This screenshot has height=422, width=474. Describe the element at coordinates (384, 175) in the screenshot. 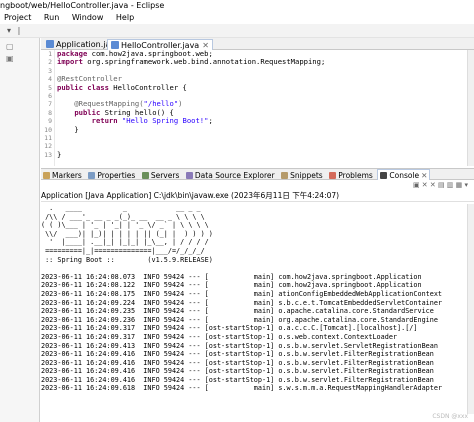

I see `console-icon` at that location.